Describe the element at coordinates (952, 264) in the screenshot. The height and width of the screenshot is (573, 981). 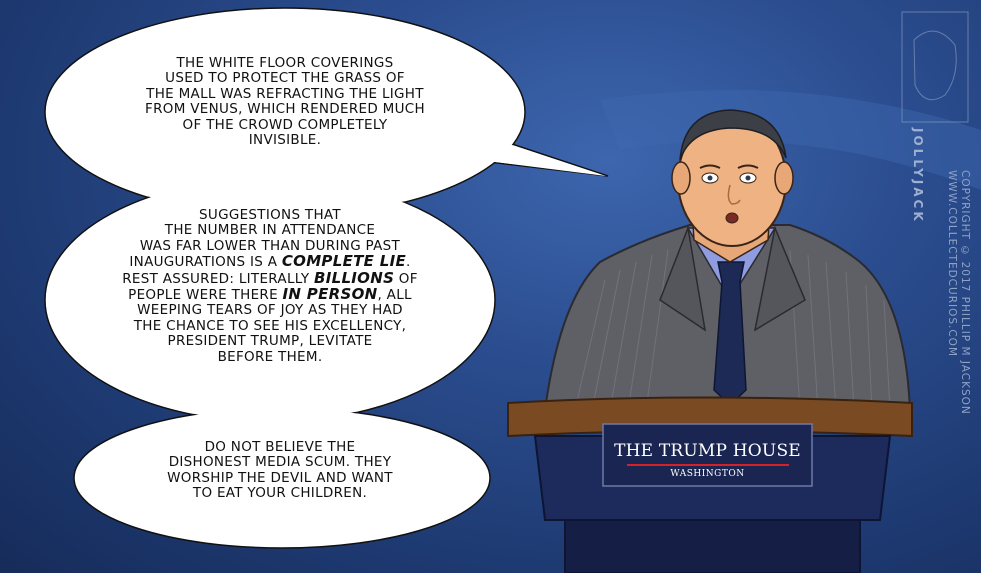
I see `website-text: WWW.COLLECTEDCURIOS.COM` at that location.